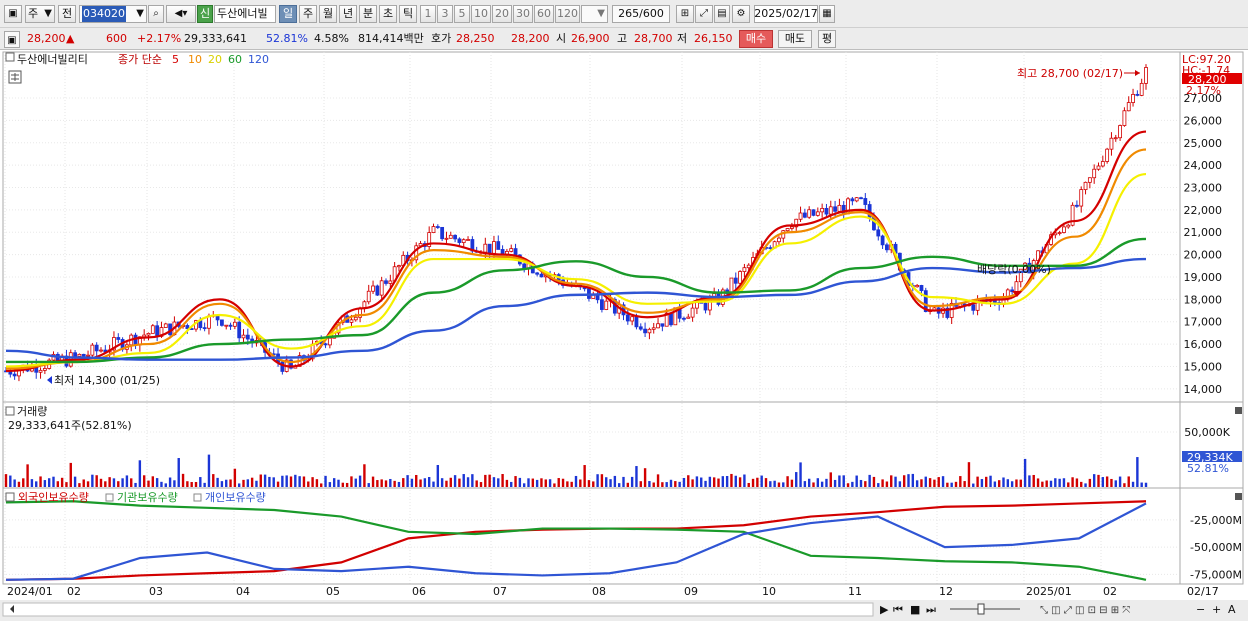 Image resolution: width=1248 pixels, height=624 pixels. I want to click on ask-label: 호가, so click(441, 38).